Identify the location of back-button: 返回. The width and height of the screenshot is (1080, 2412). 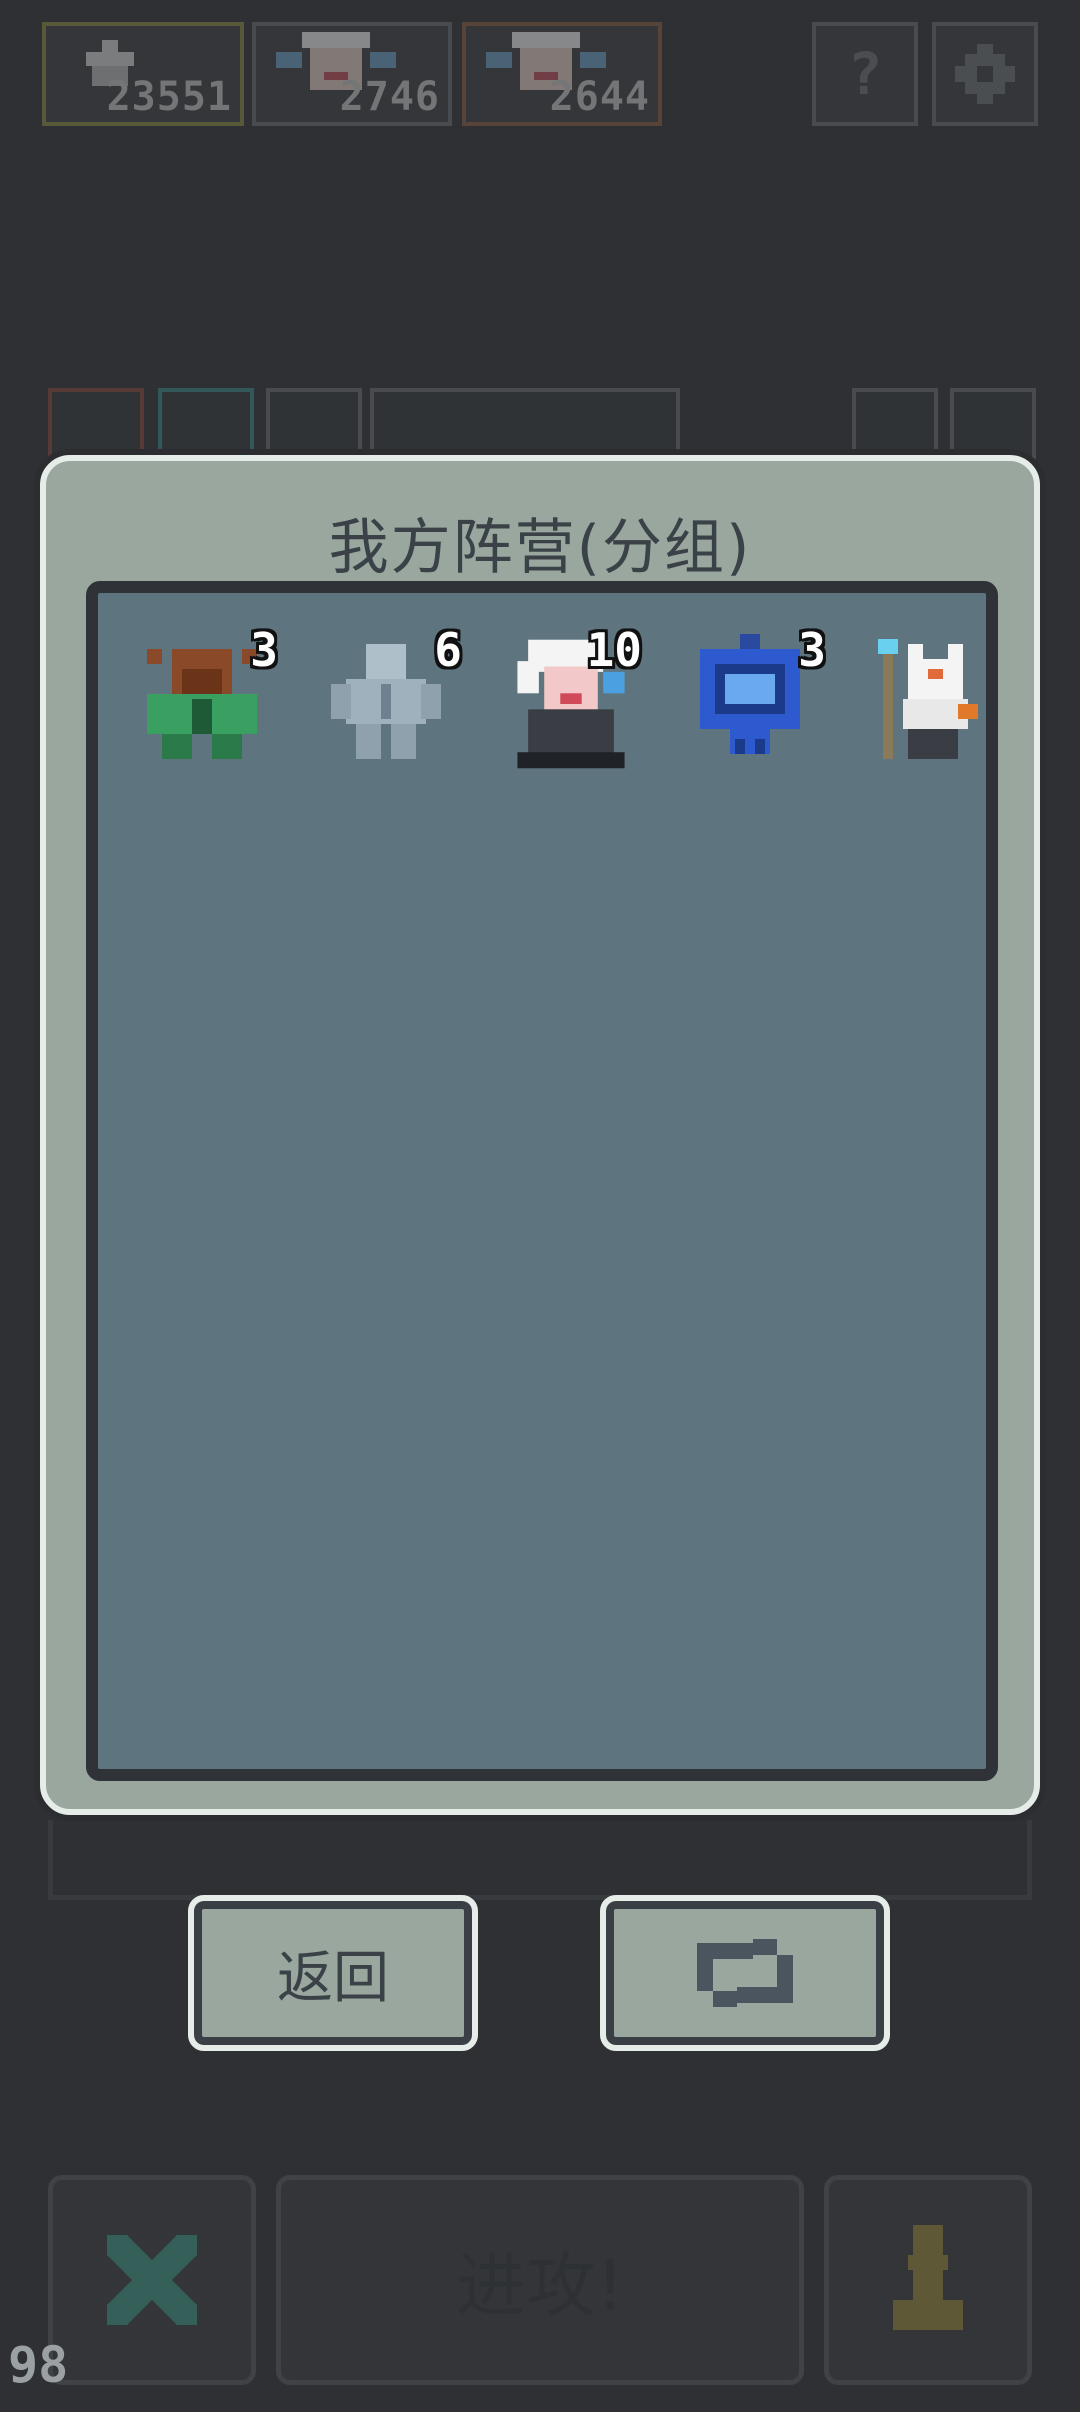
(333, 1973).